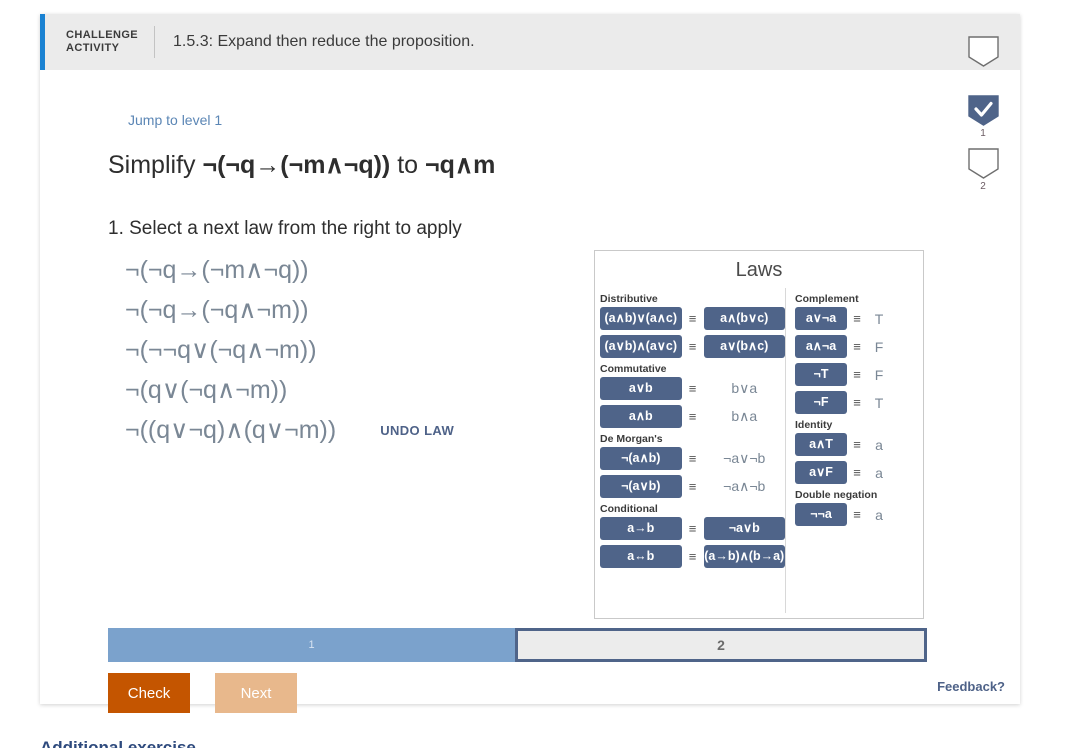 The height and width of the screenshot is (748, 1084). What do you see at coordinates (744, 458) in the screenshot?
I see `law-result-text: ¬a∨¬b` at bounding box center [744, 458].